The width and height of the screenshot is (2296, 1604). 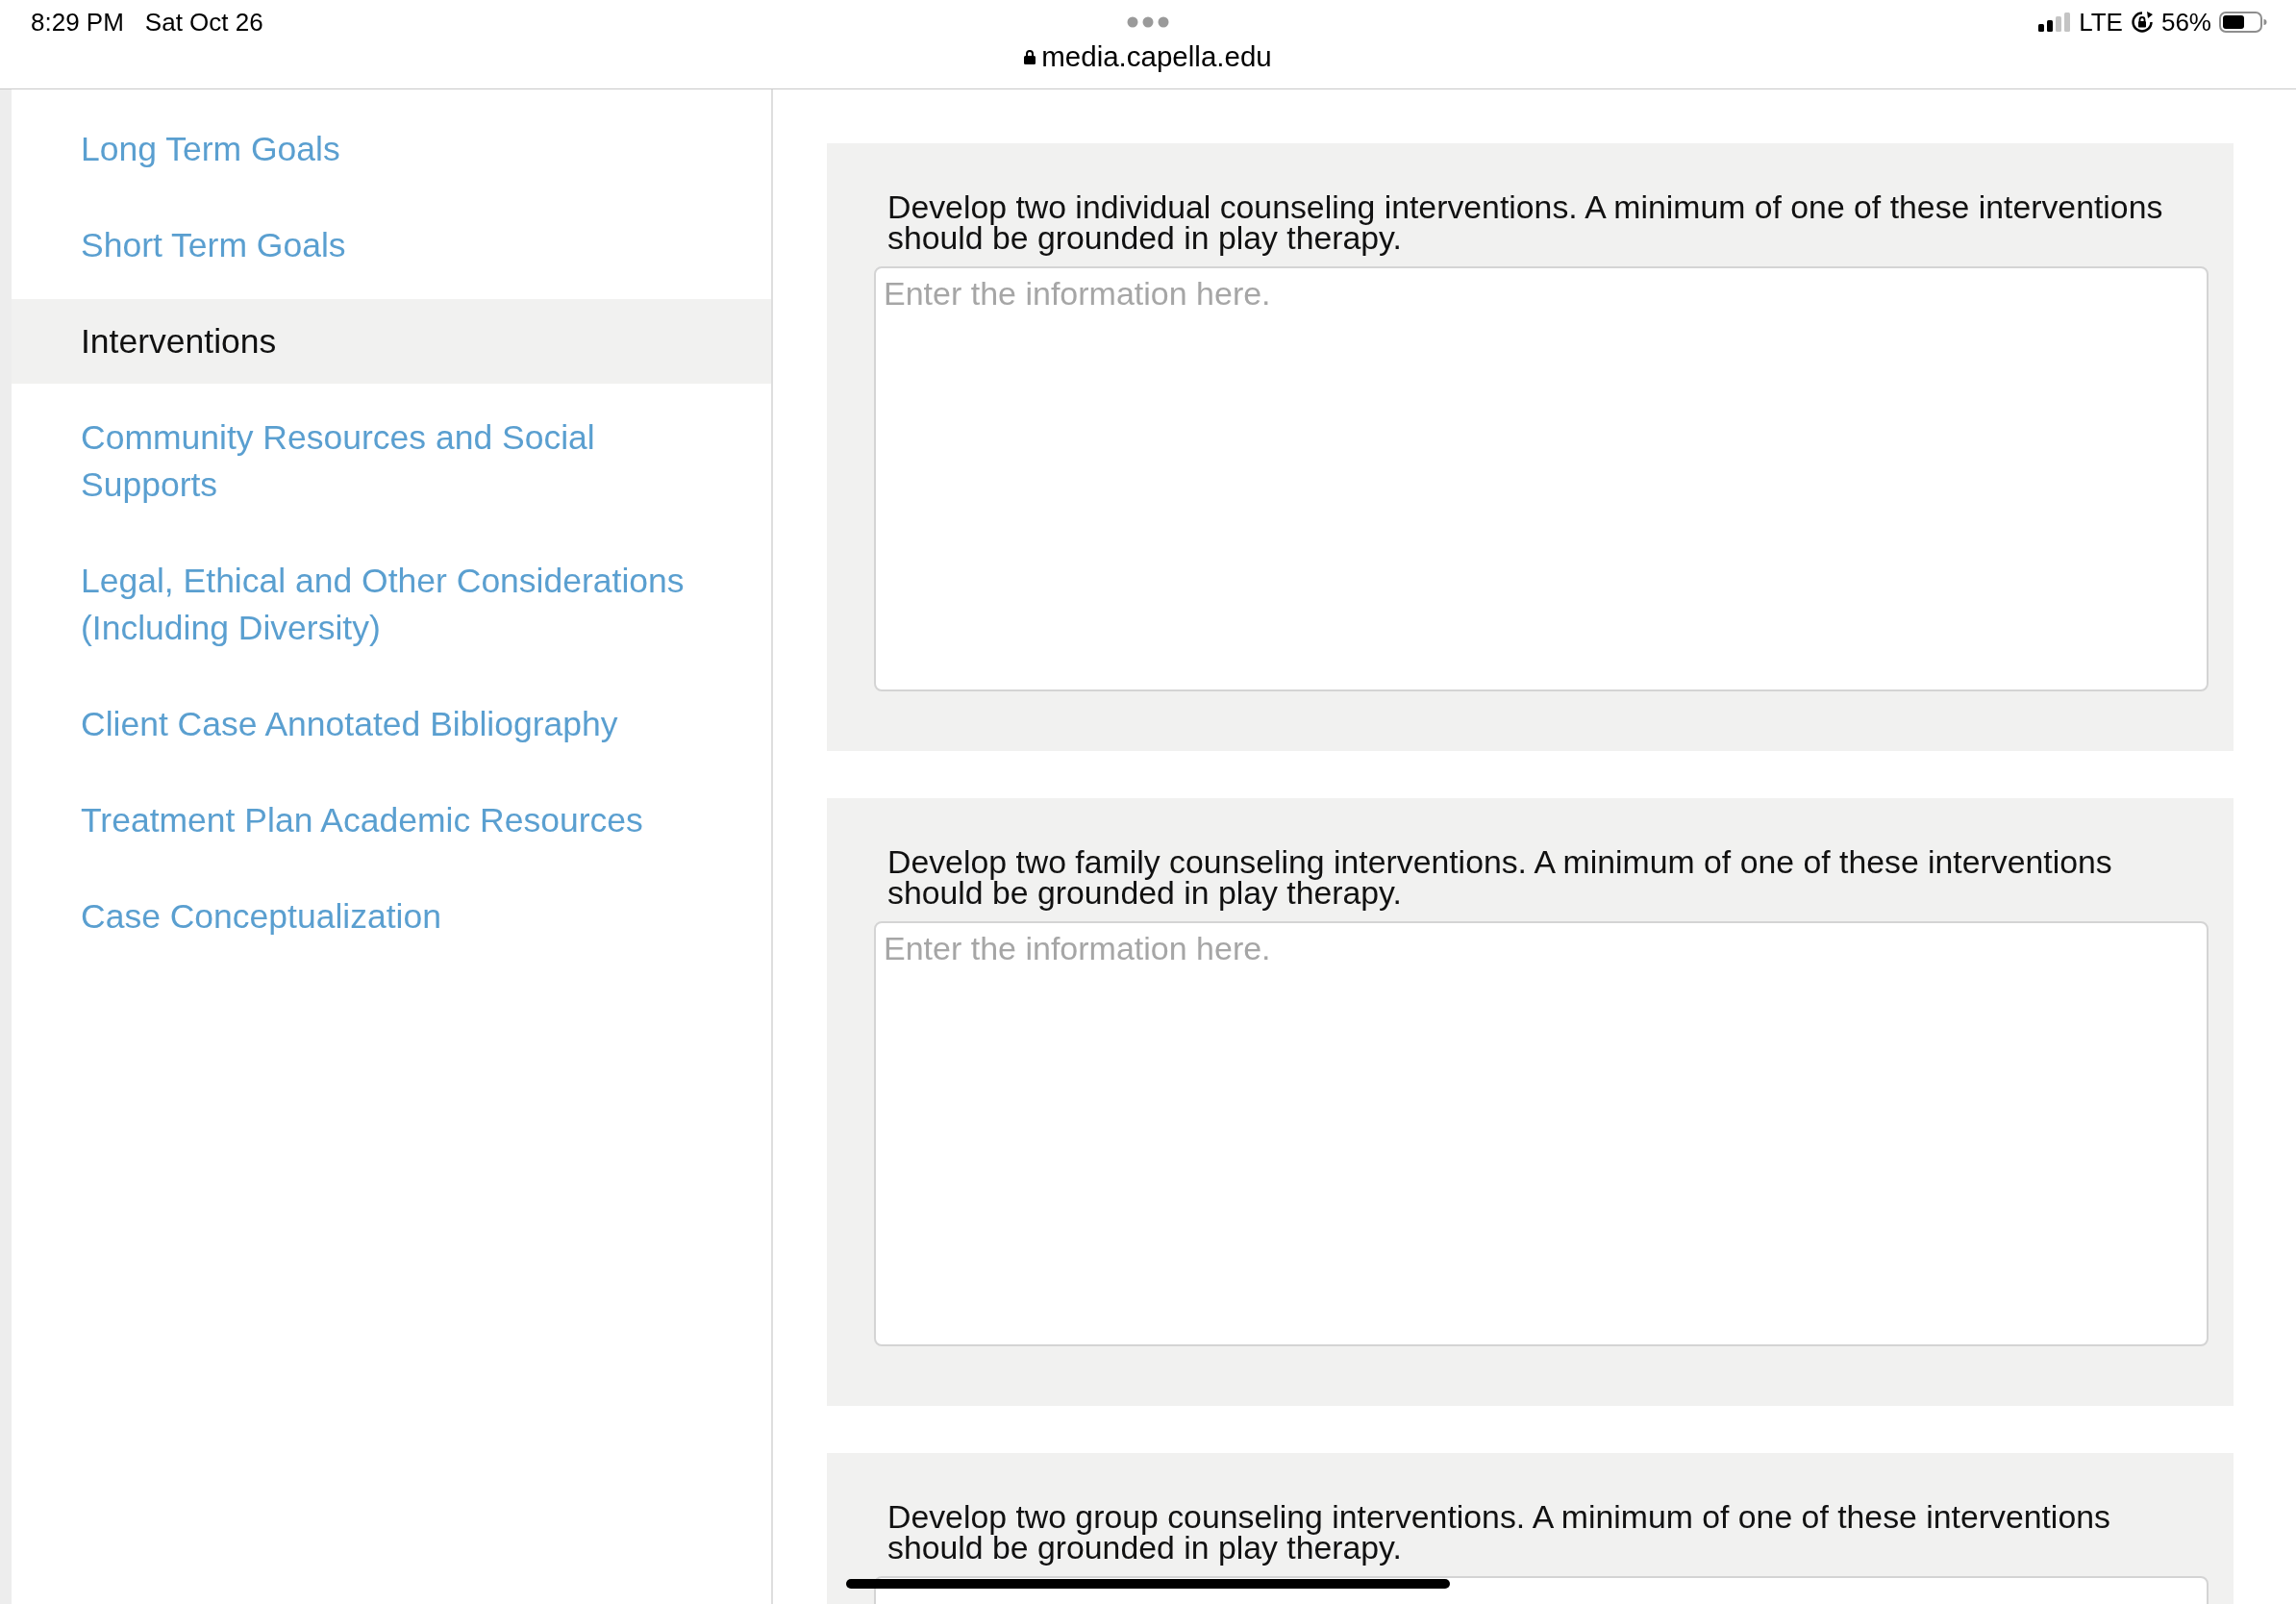 I want to click on sidebar-link: Legal, Ethical and Other Considerations (Including Diversity), so click(x=391, y=604).